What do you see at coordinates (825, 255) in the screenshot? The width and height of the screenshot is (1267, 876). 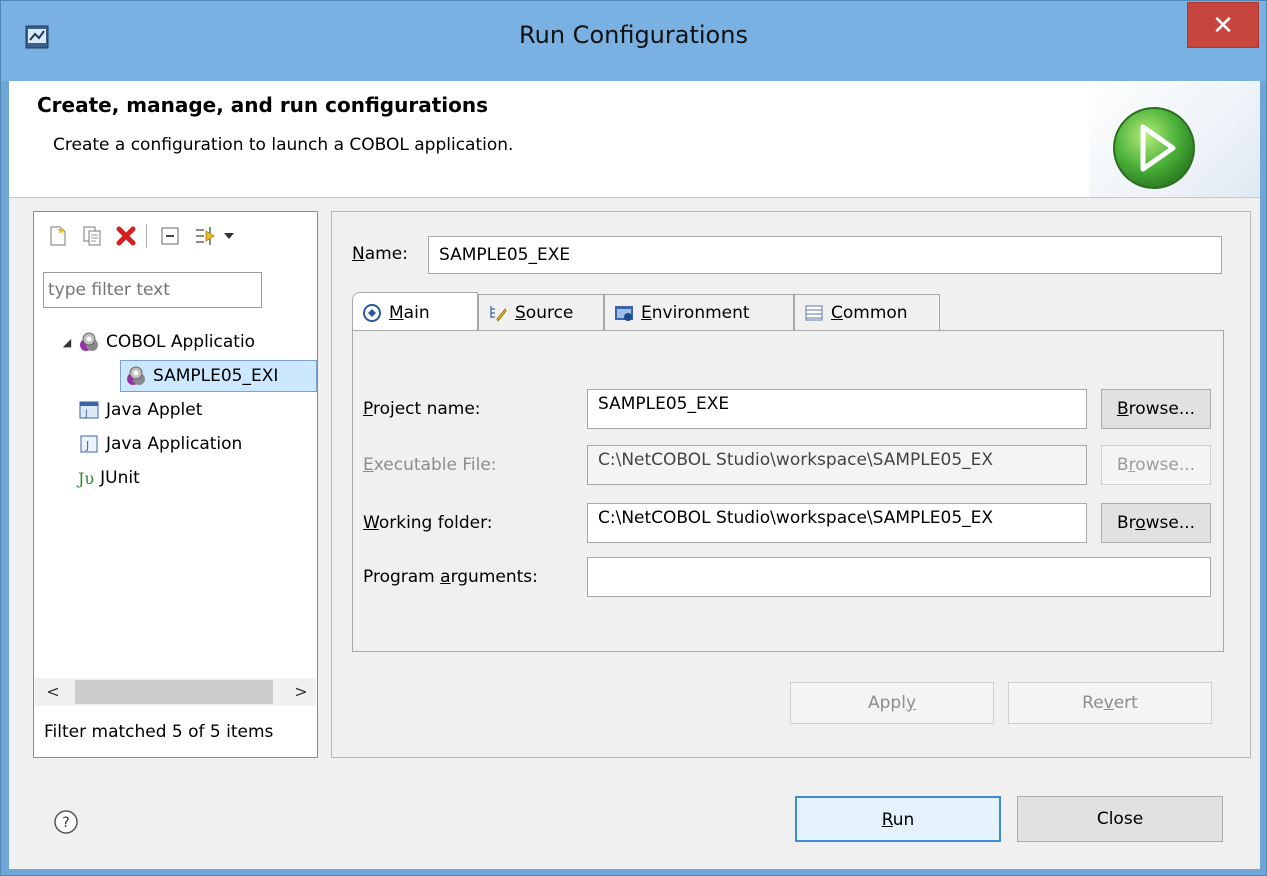 I see `configuration-name-input` at bounding box center [825, 255].